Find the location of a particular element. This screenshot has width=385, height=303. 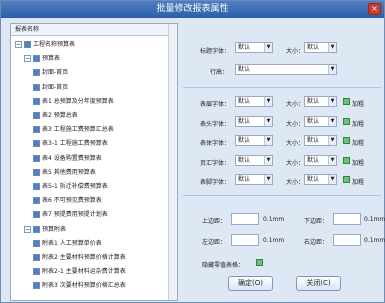

tree-node: 附表2 主要材料预算价格计算表 is located at coordinates (79, 257).